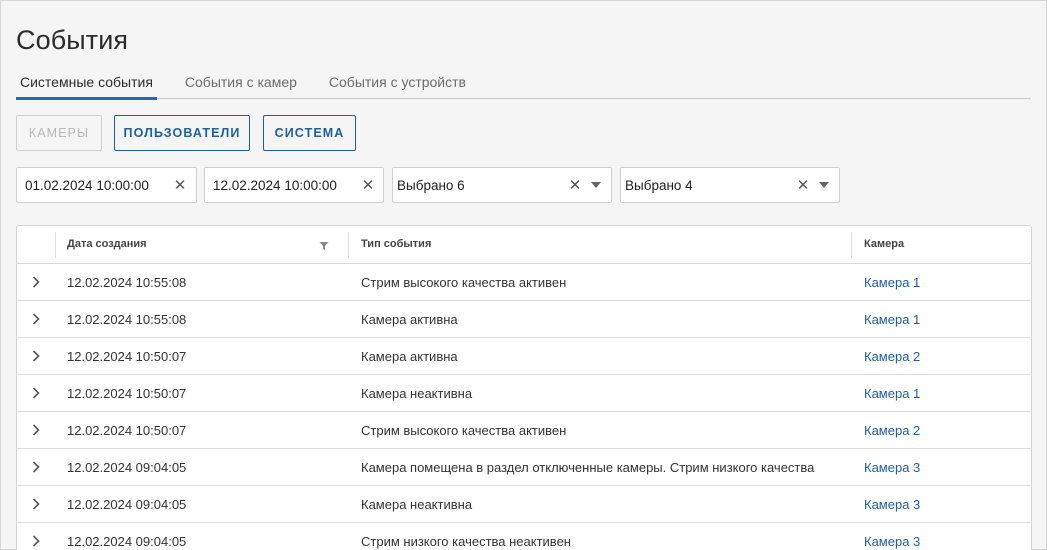  Describe the element at coordinates (803, 185) in the screenshot. I see `clear-select-2-icon: ✕` at that location.